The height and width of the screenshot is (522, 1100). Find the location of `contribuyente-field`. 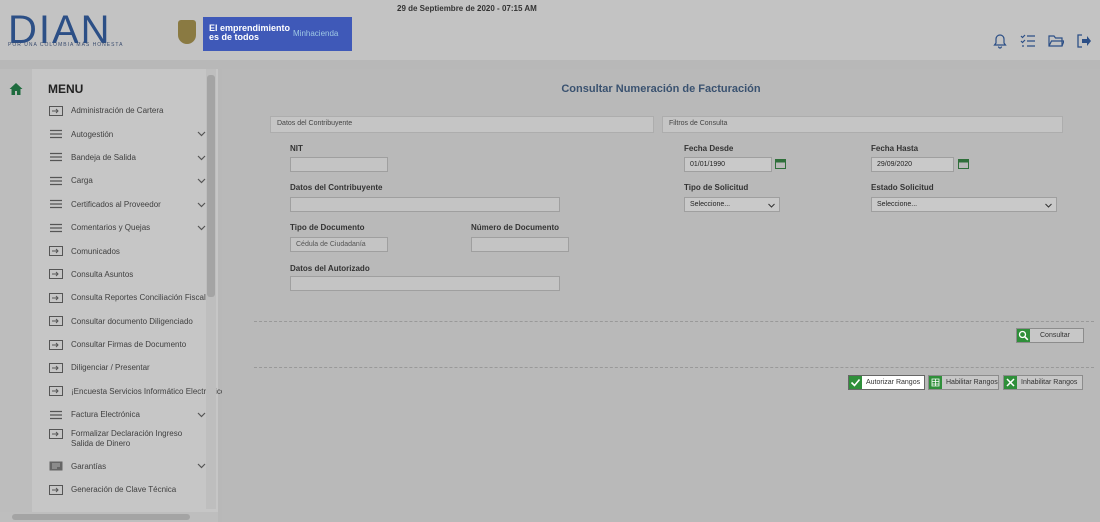

contribuyente-field is located at coordinates (425, 204).